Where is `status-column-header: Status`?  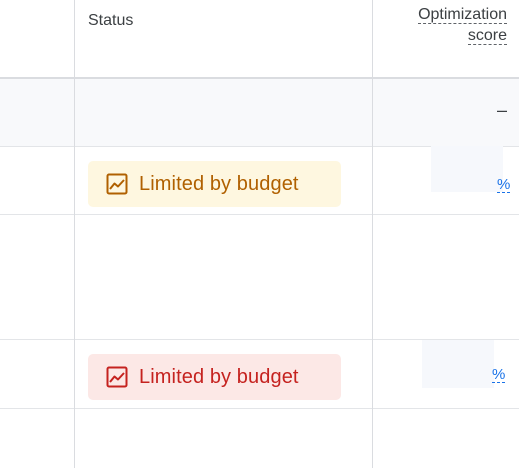 status-column-header: Status is located at coordinates (110, 21).